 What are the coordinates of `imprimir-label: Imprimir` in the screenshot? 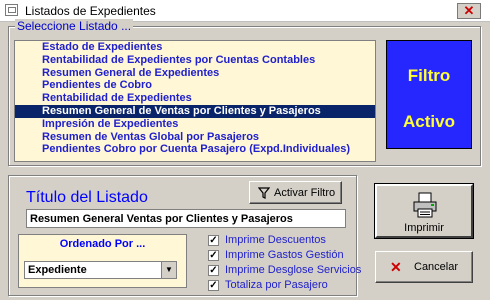 It's located at (424, 228).